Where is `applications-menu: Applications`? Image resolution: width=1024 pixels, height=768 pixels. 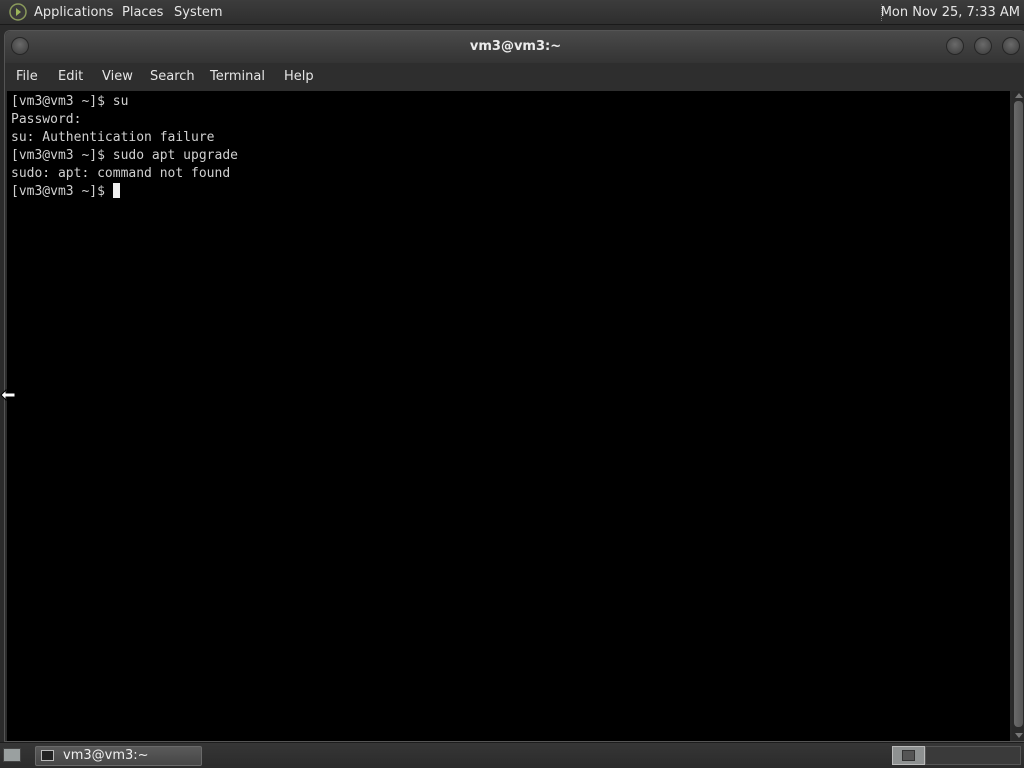 applications-menu: Applications is located at coordinates (73, 12).